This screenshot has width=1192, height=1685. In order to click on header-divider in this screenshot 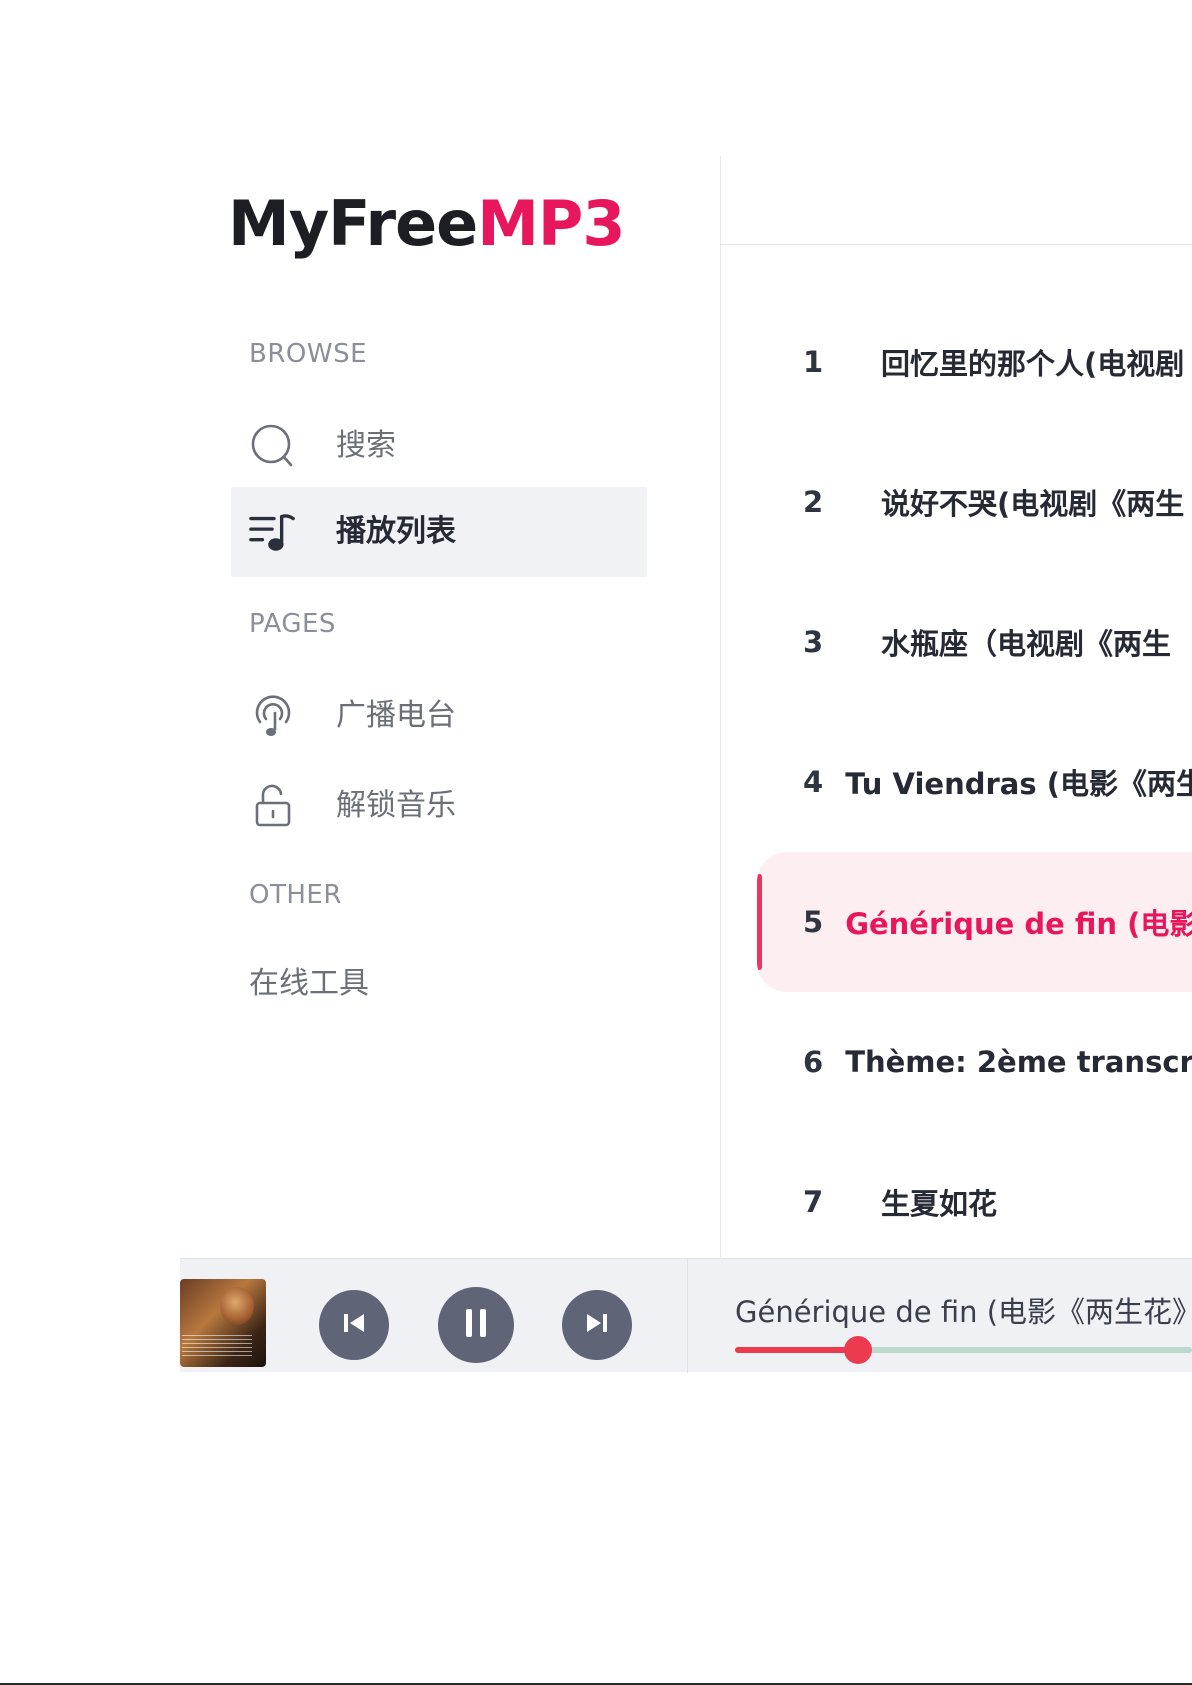, I will do `click(956, 244)`.